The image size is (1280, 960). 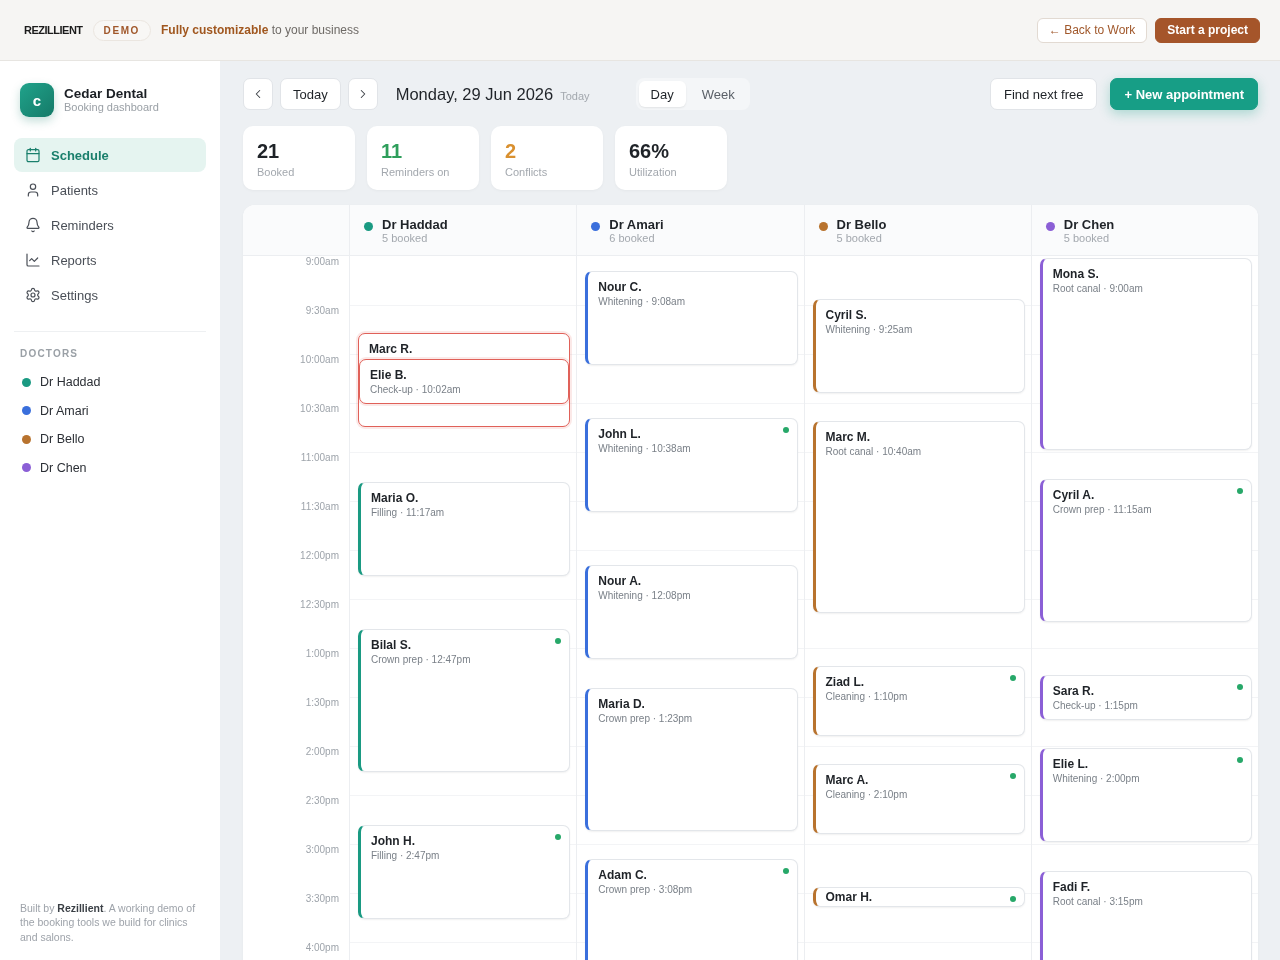 What do you see at coordinates (111, 107) in the screenshot?
I see `clinic-subtitle: Booking dashboard` at bounding box center [111, 107].